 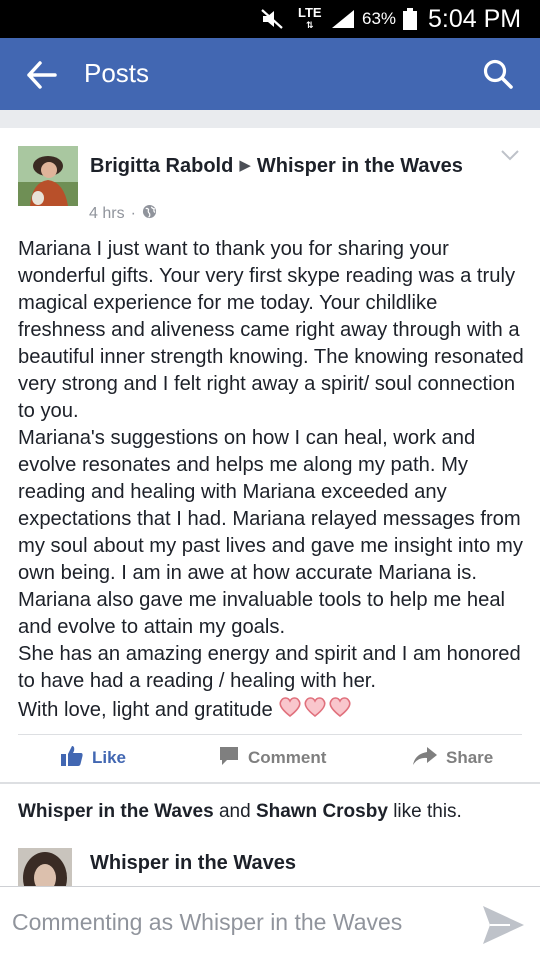 What do you see at coordinates (498, 74) in the screenshot?
I see `search-icon` at bounding box center [498, 74].